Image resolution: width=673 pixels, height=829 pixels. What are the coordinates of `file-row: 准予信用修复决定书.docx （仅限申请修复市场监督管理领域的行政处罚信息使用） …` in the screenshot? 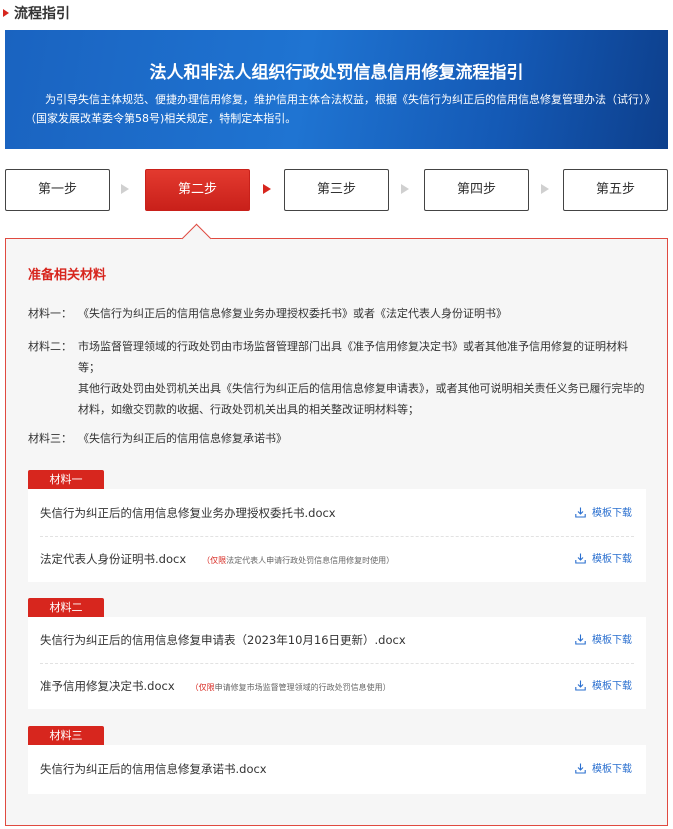 It's located at (337, 686).